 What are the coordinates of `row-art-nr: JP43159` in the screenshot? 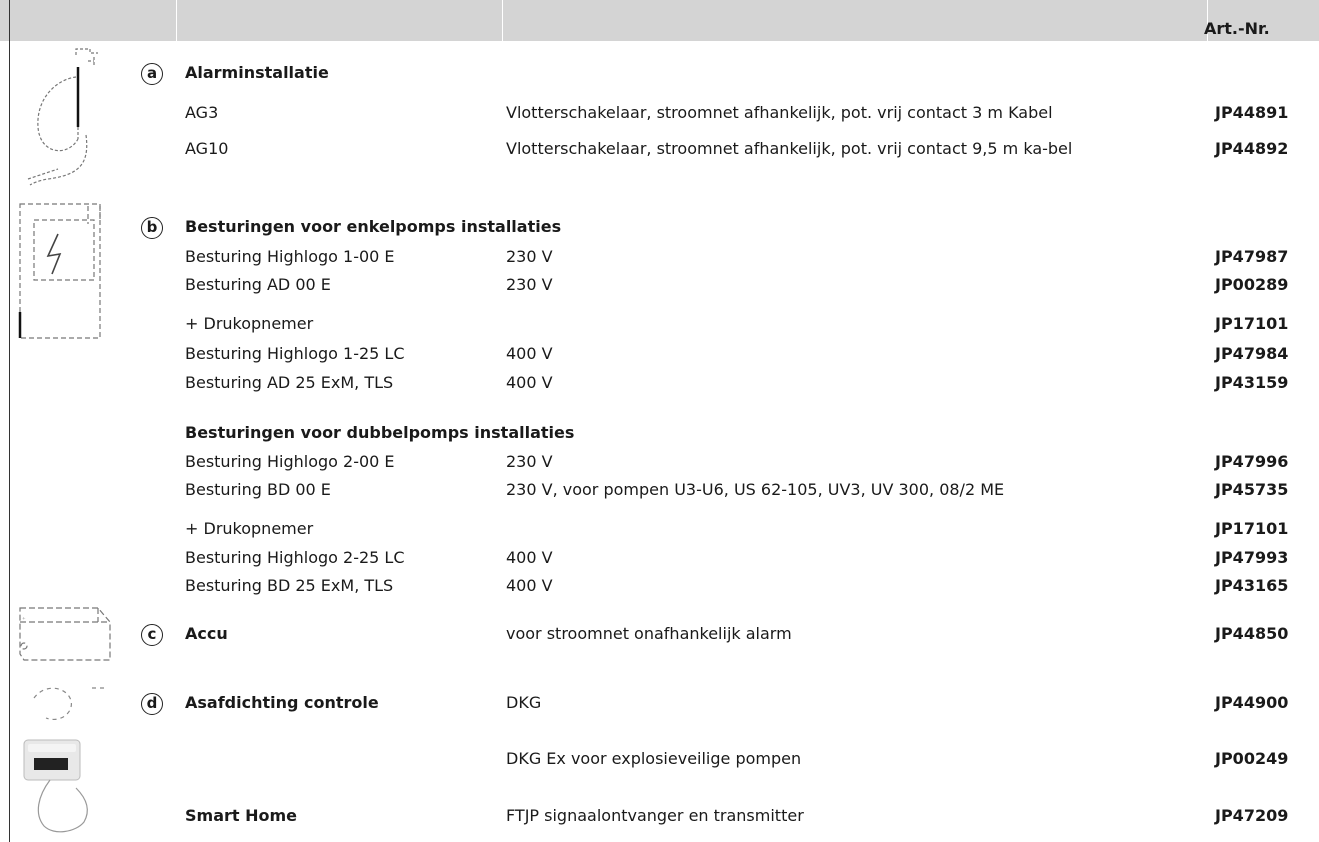 It's located at (1252, 382).